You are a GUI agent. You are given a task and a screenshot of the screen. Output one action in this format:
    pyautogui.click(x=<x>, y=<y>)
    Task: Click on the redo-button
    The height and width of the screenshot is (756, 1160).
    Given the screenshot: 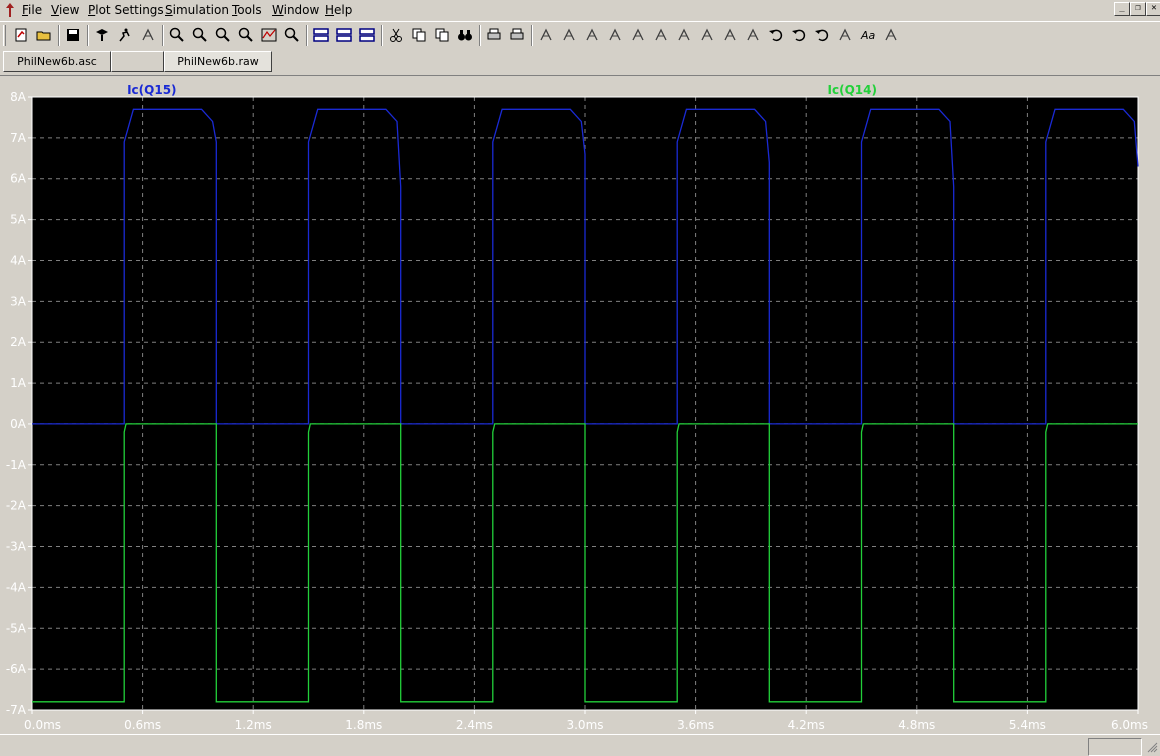 What is the action you would take?
    pyautogui.click(x=799, y=35)
    